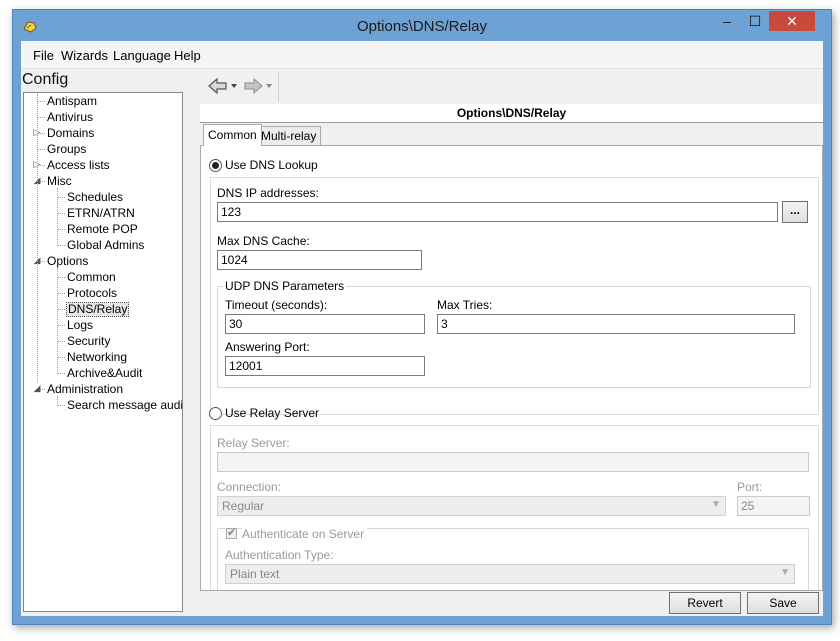 Image resolution: width=840 pixels, height=641 pixels. What do you see at coordinates (255, 574) in the screenshot?
I see `auth-type-value: Plain text` at bounding box center [255, 574].